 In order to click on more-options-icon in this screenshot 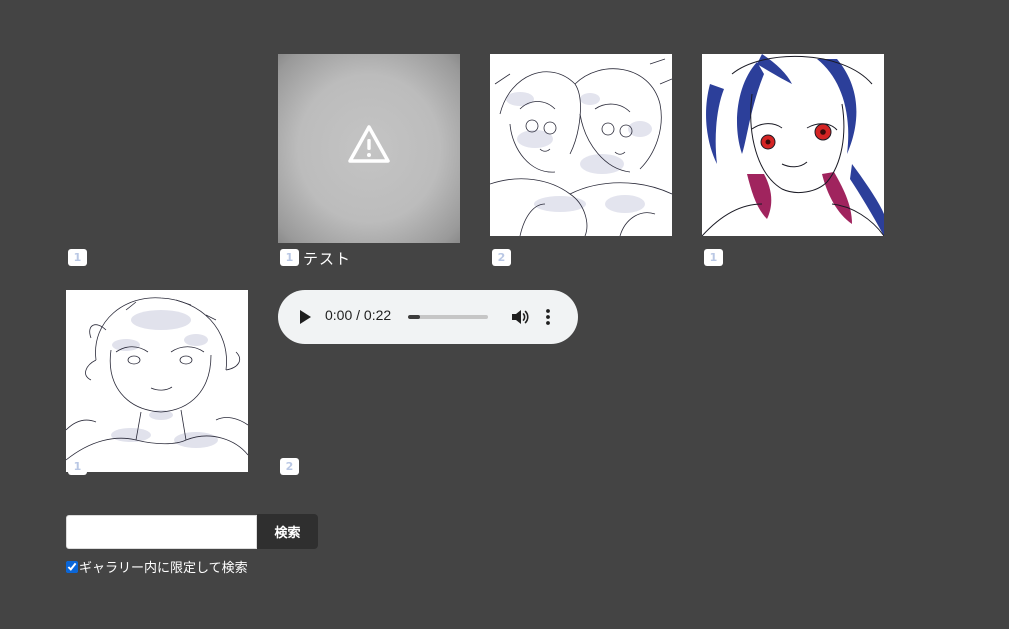, I will do `click(548, 317)`.